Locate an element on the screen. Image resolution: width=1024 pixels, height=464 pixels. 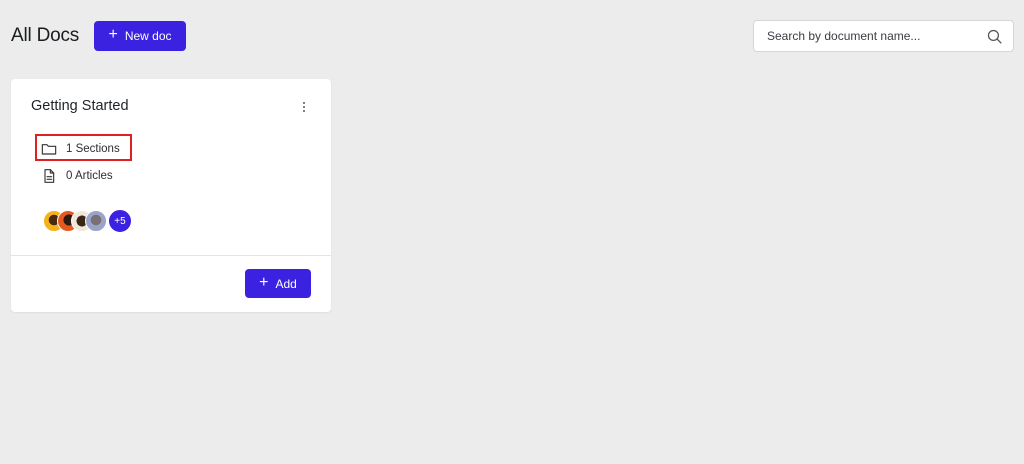
page-title: All Docs is located at coordinates (45, 35).